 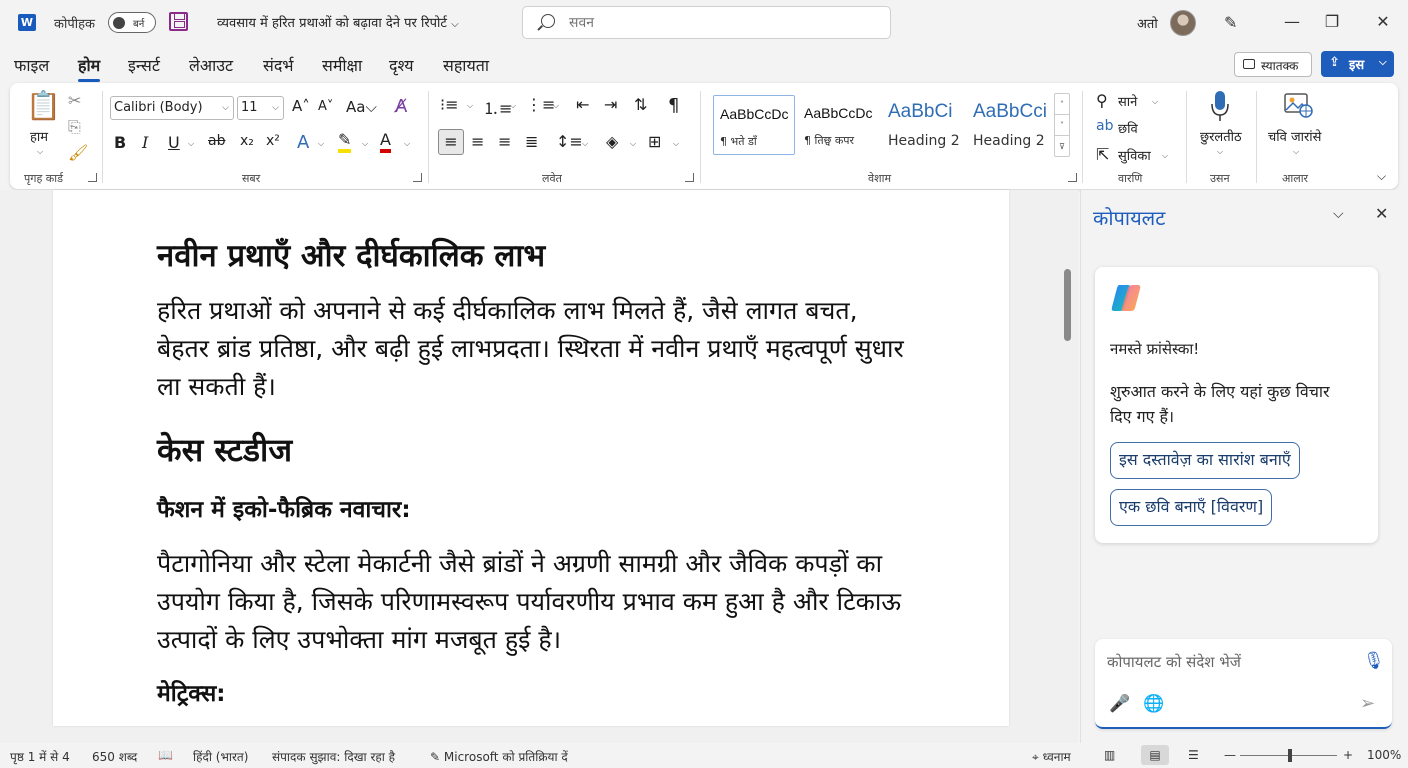 What do you see at coordinates (499, 756) in the screenshot?
I see `feedback-link: ✎ Microsoft को प्रतिक्रिया दें` at bounding box center [499, 756].